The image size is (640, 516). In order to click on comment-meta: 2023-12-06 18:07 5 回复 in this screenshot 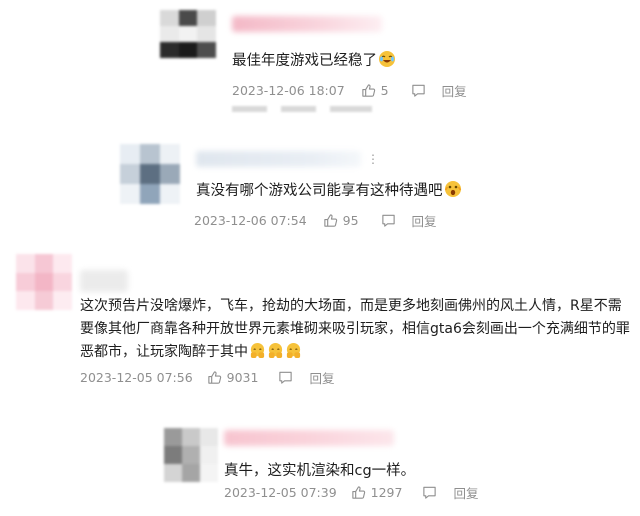, I will do `click(349, 90)`.